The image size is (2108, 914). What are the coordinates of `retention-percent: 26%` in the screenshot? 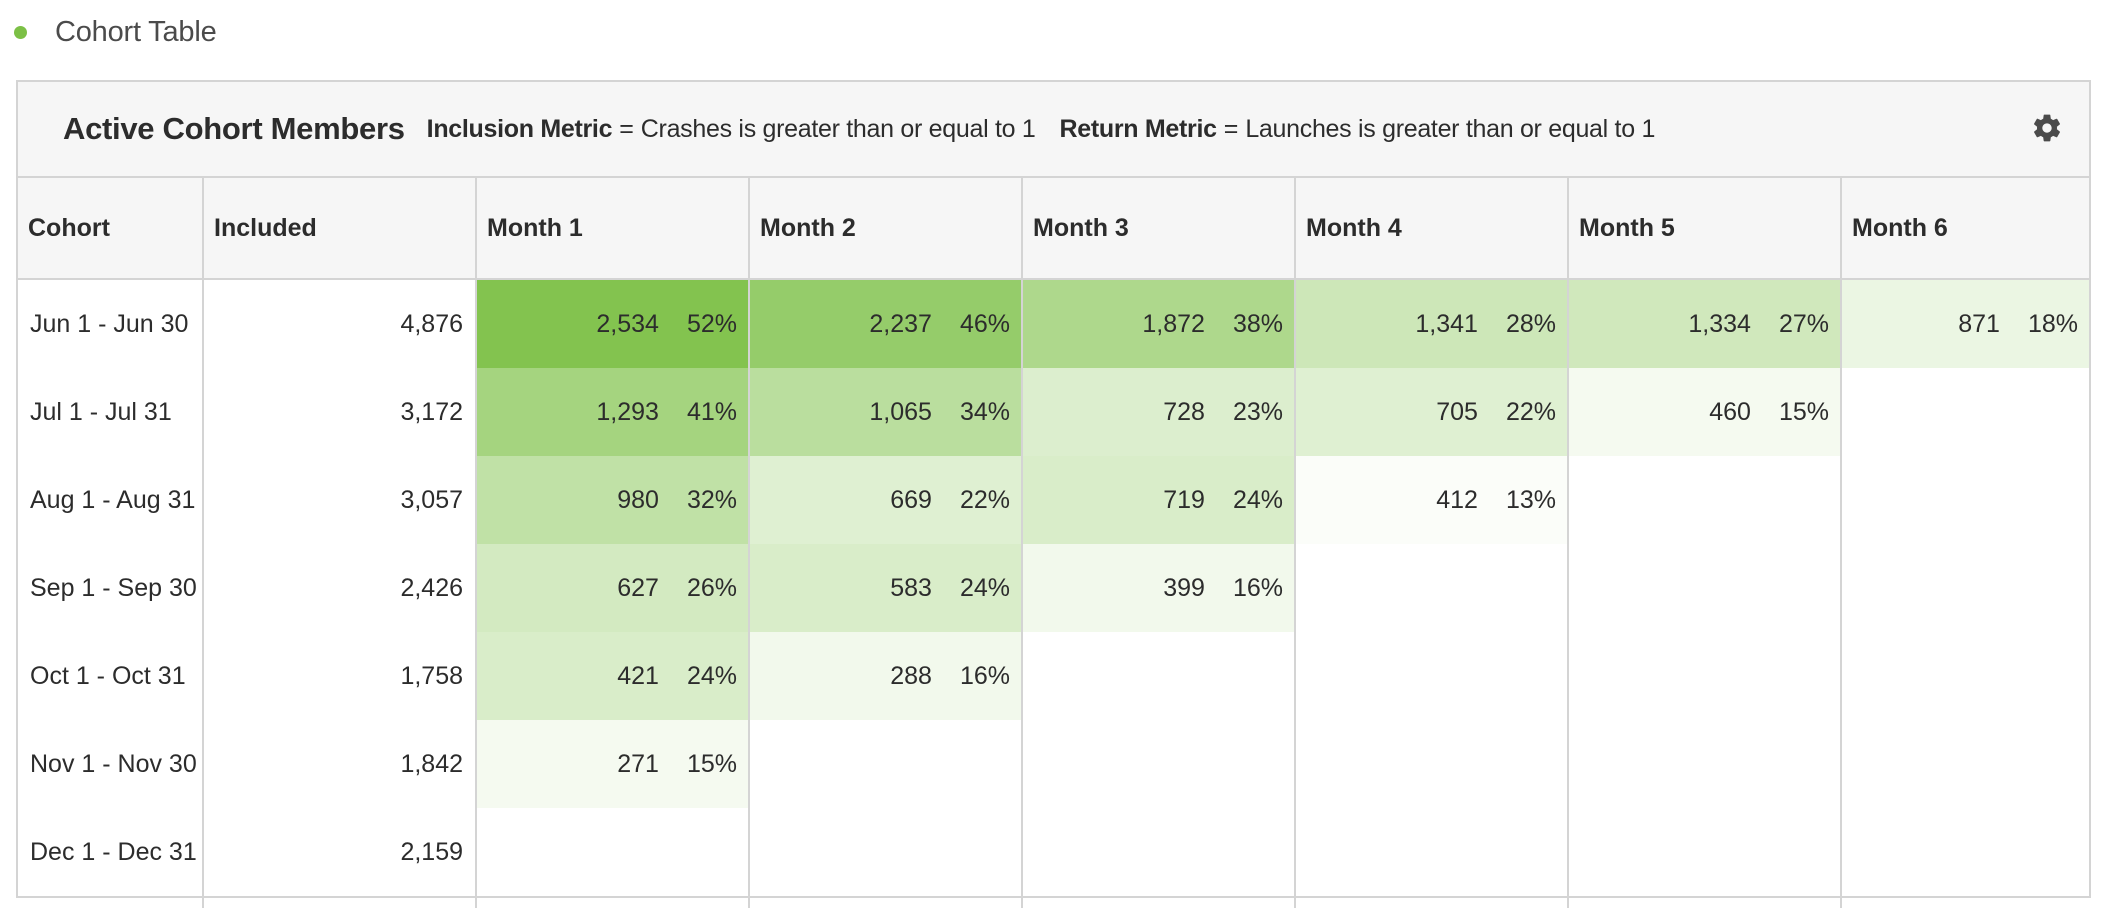 It's located at (711, 587).